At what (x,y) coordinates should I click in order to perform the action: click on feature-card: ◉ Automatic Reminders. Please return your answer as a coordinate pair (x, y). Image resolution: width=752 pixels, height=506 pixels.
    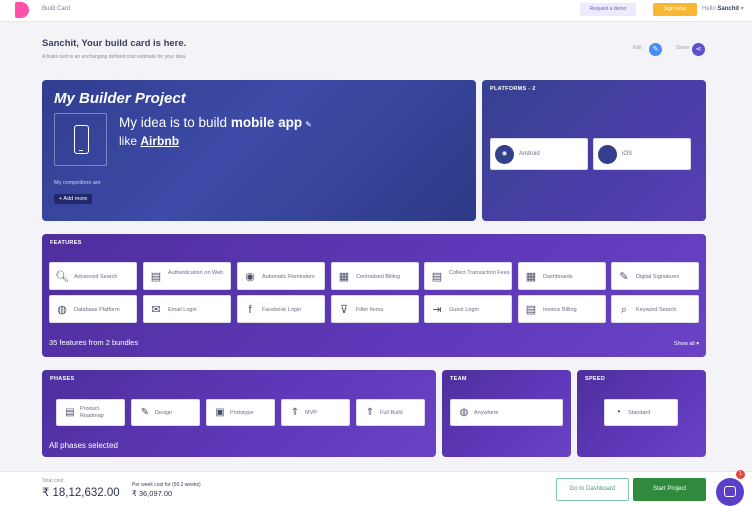
    Looking at the image, I should click on (281, 276).